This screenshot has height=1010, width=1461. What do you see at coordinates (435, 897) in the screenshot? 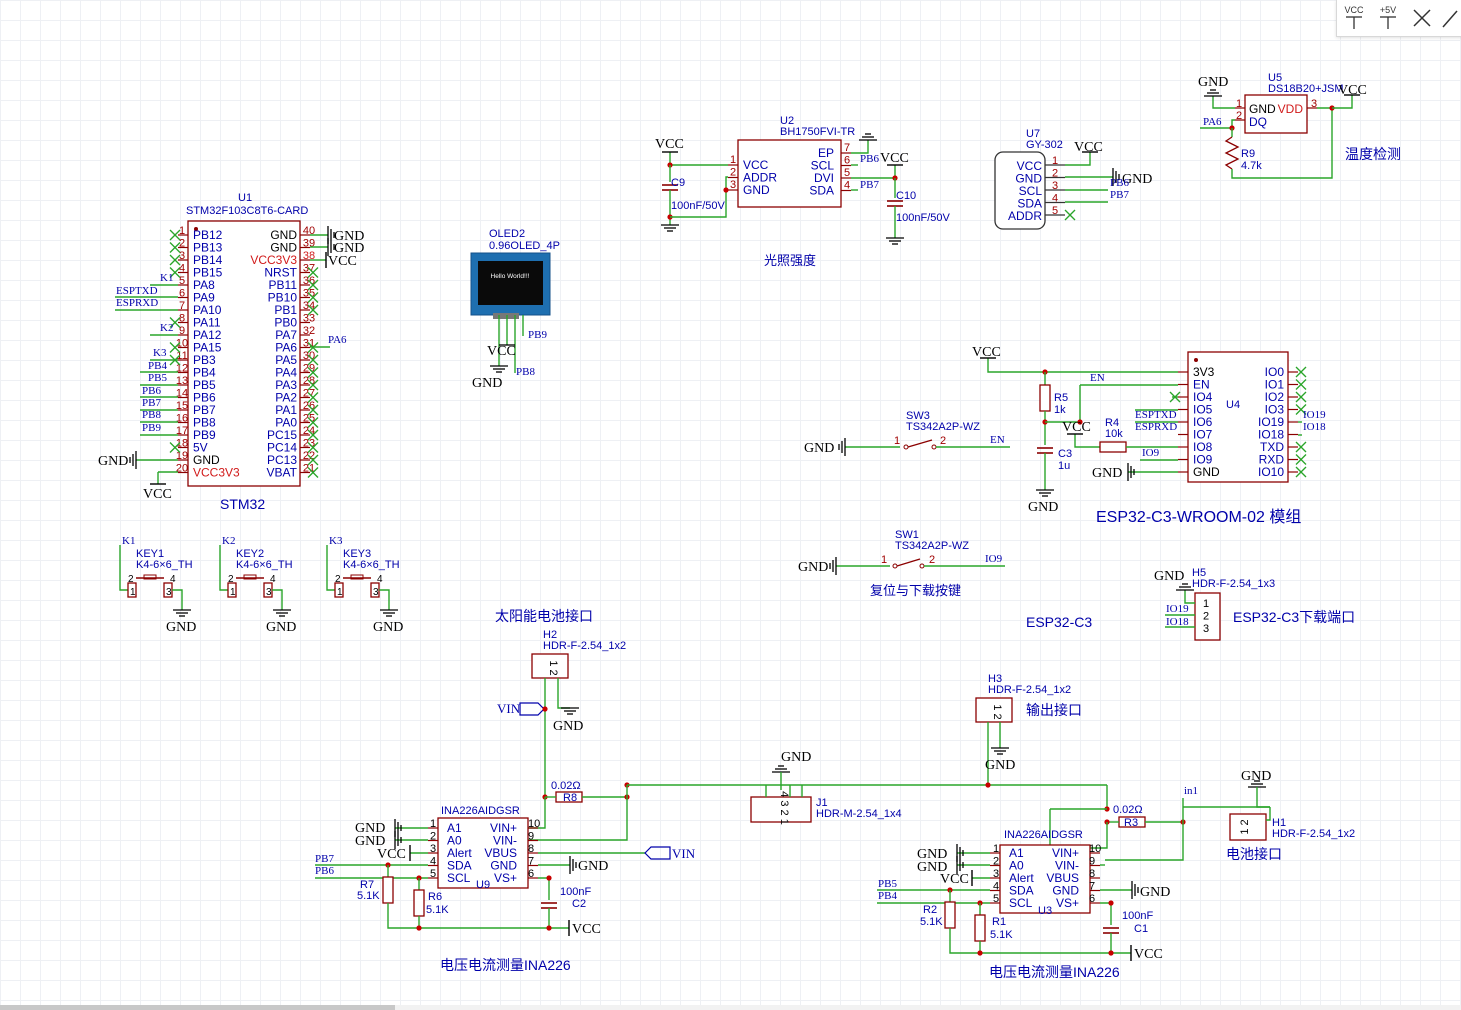
I see `r6-ref: R6` at bounding box center [435, 897].